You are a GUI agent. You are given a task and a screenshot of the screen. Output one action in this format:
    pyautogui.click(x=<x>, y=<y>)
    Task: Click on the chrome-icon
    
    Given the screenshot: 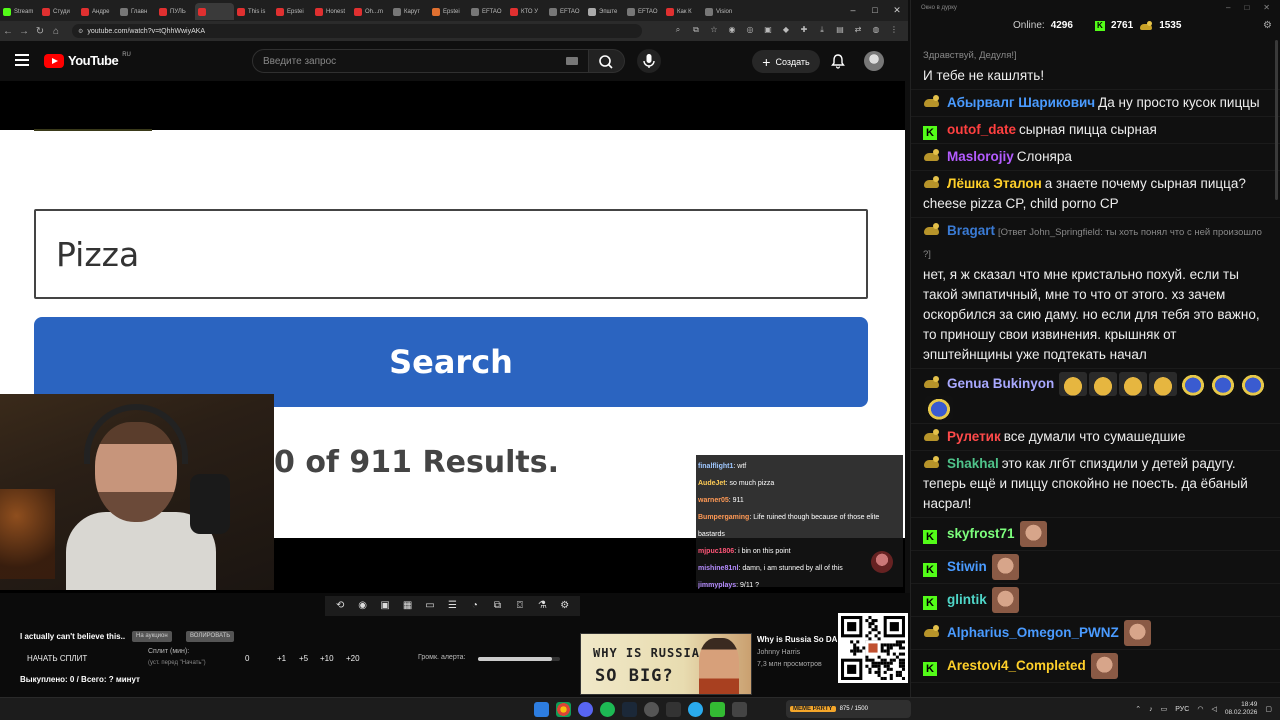 What is the action you would take?
    pyautogui.click(x=563, y=709)
    